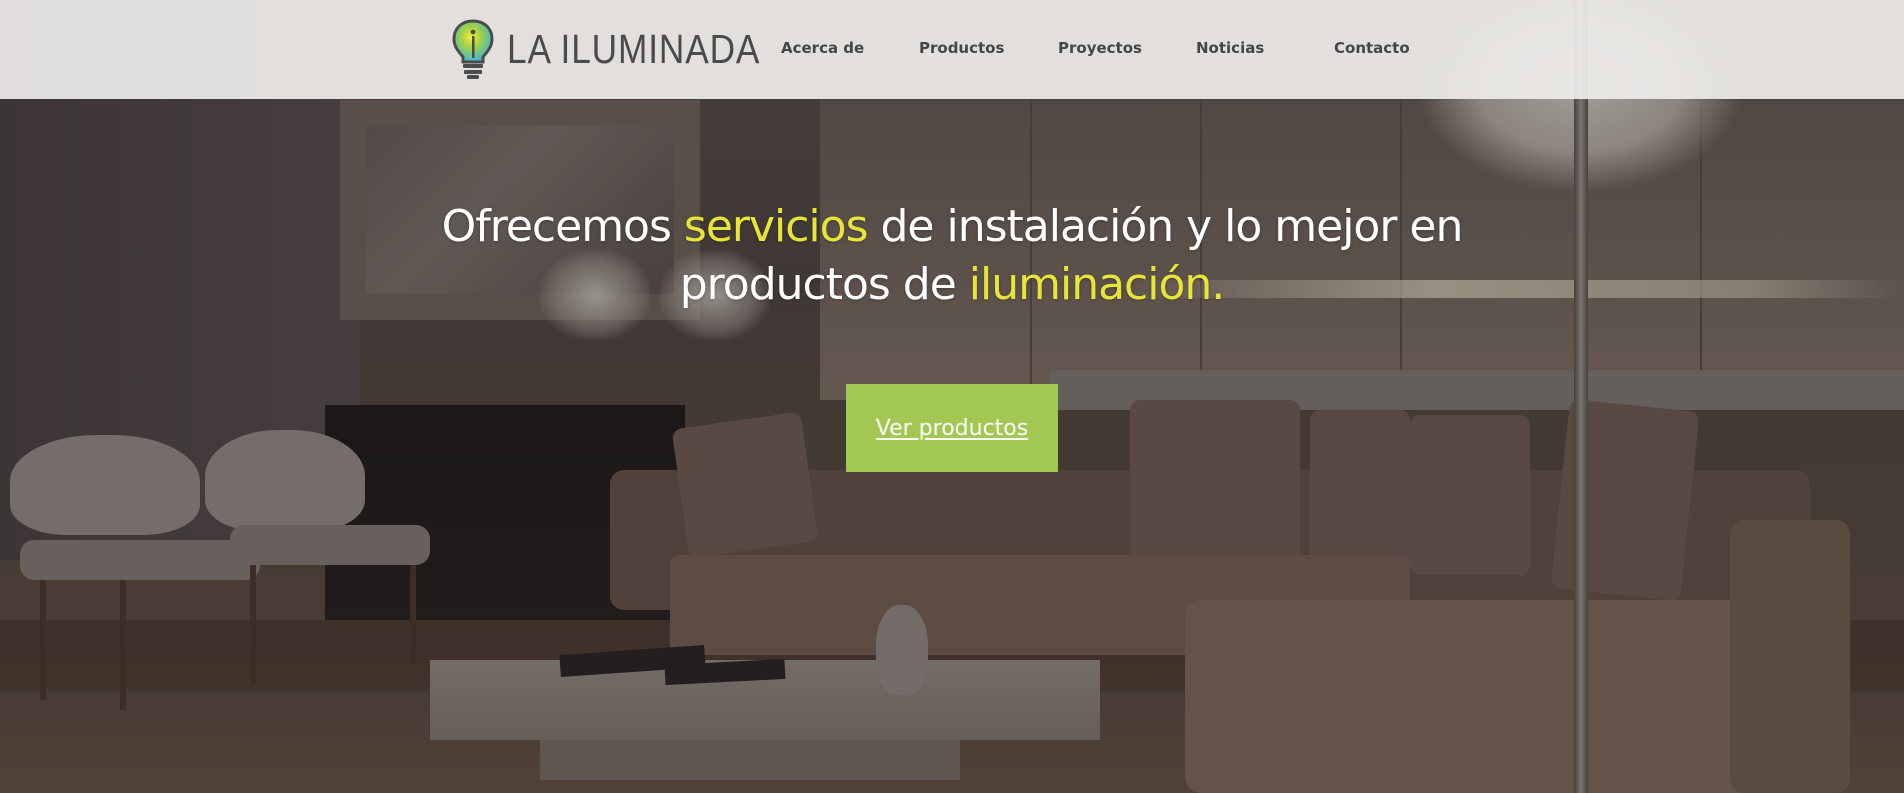  I want to click on nav-item-contacto: Contacto, so click(1372, 48).